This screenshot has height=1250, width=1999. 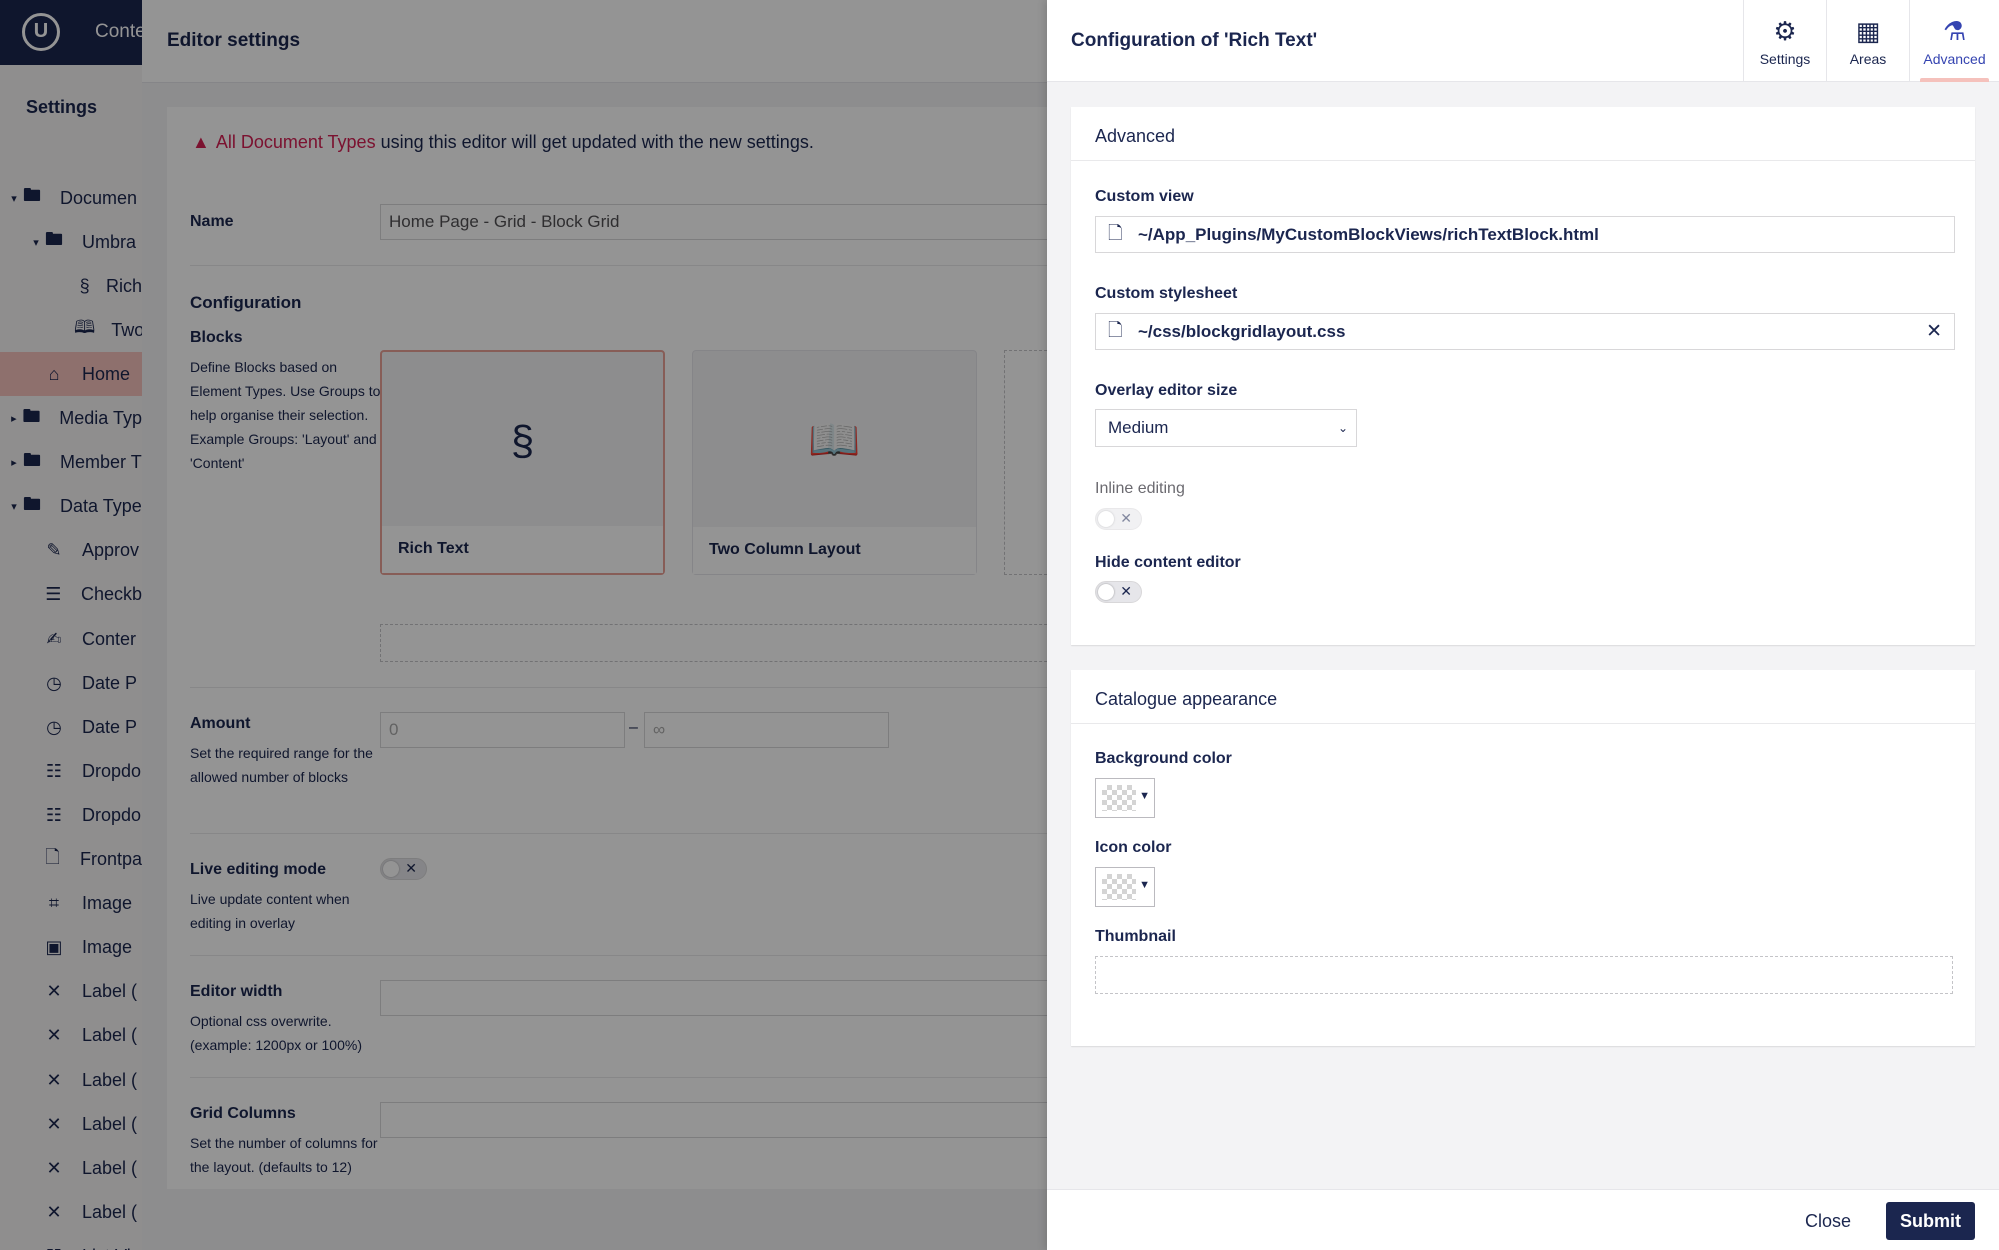 I want to click on background-color-picker: ▼, so click(x=1125, y=798).